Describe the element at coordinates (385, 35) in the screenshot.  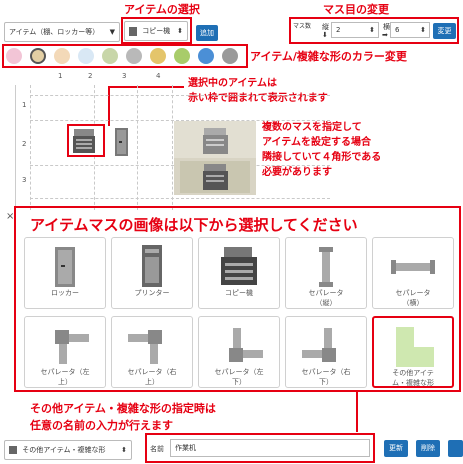
I see `cols-right-icon: ➡` at that location.